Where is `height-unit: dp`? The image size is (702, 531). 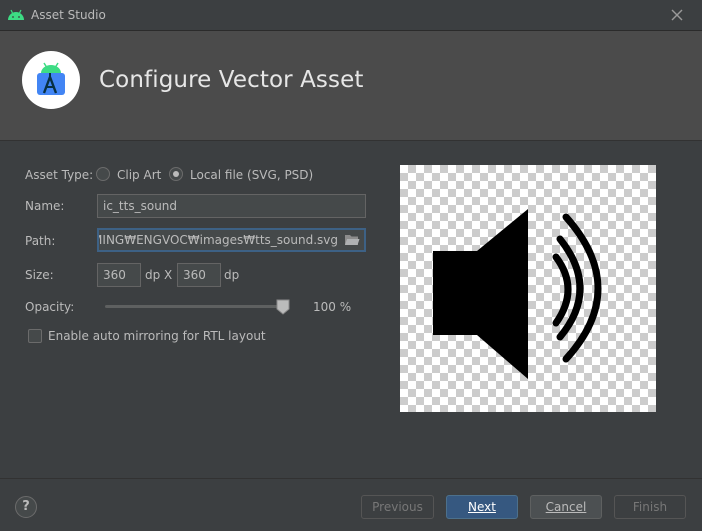 height-unit: dp is located at coordinates (232, 275).